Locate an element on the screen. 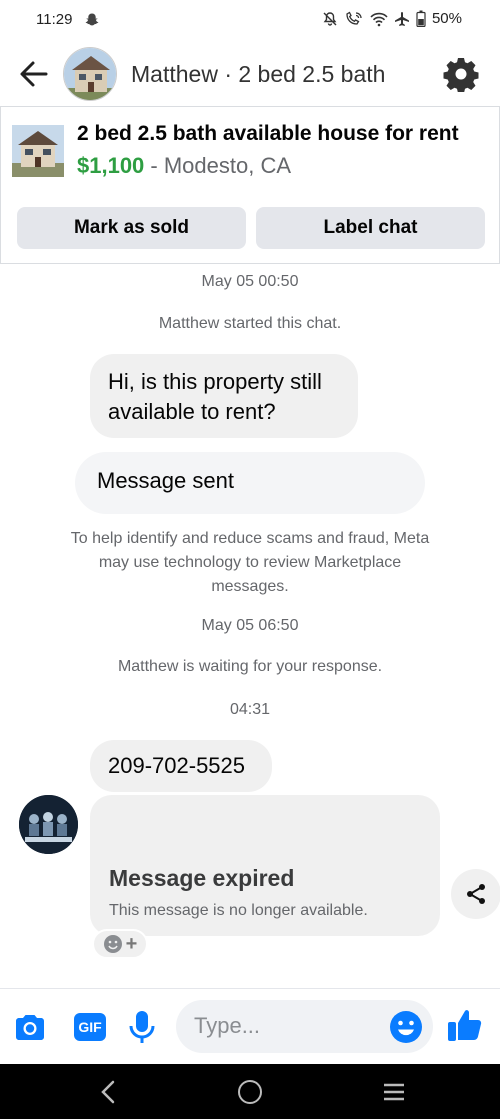 The image size is (500, 1119). chat-header: Matthew · 2 bed 2.5 bath is located at coordinates (250, 74).